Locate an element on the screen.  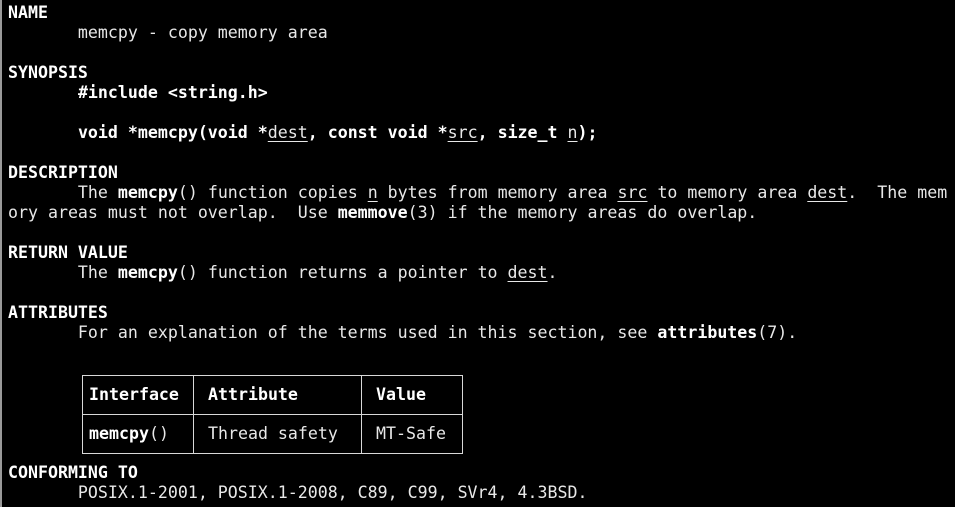
bold-text: ATTRIBUTES is located at coordinates (58, 312).